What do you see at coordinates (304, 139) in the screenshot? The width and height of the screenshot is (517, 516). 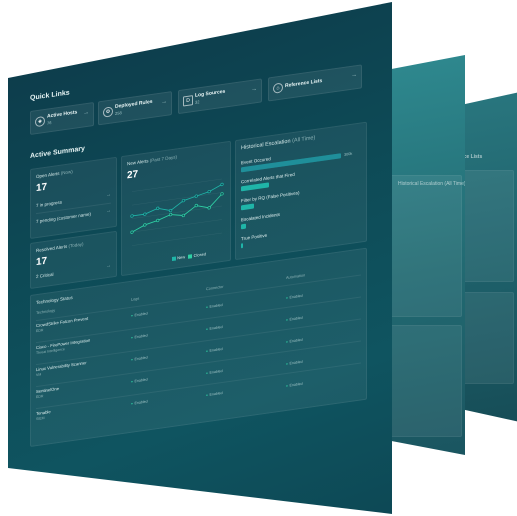 I see `historical-qualifier: (All Time)` at bounding box center [304, 139].